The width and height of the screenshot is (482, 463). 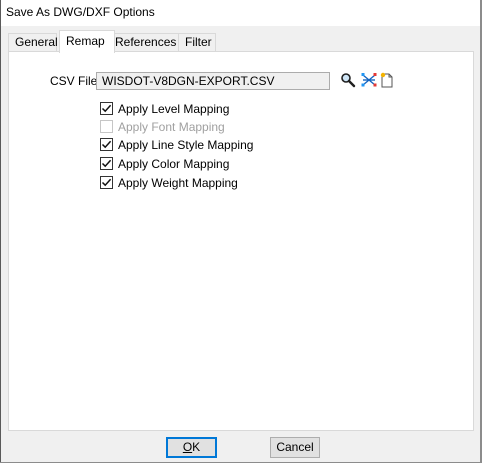 What do you see at coordinates (74, 81) in the screenshot?
I see `csv-file-label: CSV File` at bounding box center [74, 81].